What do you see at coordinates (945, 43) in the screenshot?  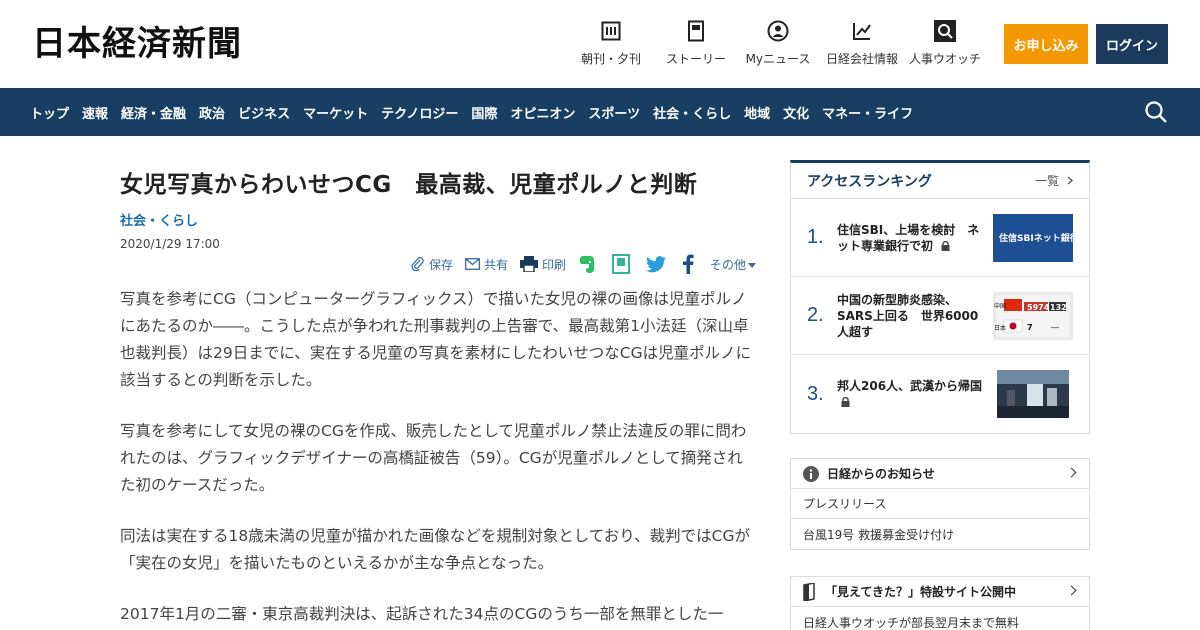 I see `nav-icon-jinji: 人事ウオッチ` at bounding box center [945, 43].